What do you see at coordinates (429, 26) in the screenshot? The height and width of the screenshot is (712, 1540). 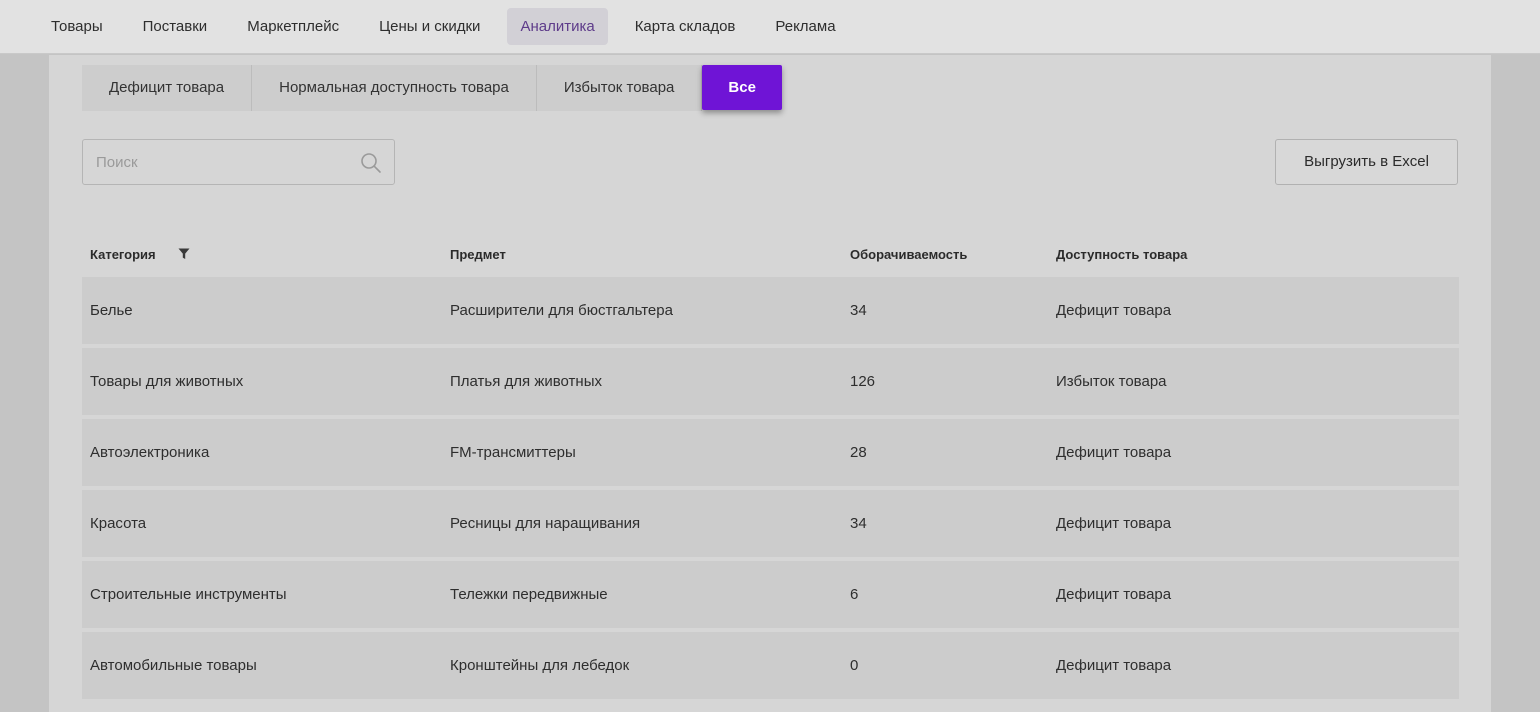 I see `nav-item-prices-discounts: Цены и скидки` at bounding box center [429, 26].